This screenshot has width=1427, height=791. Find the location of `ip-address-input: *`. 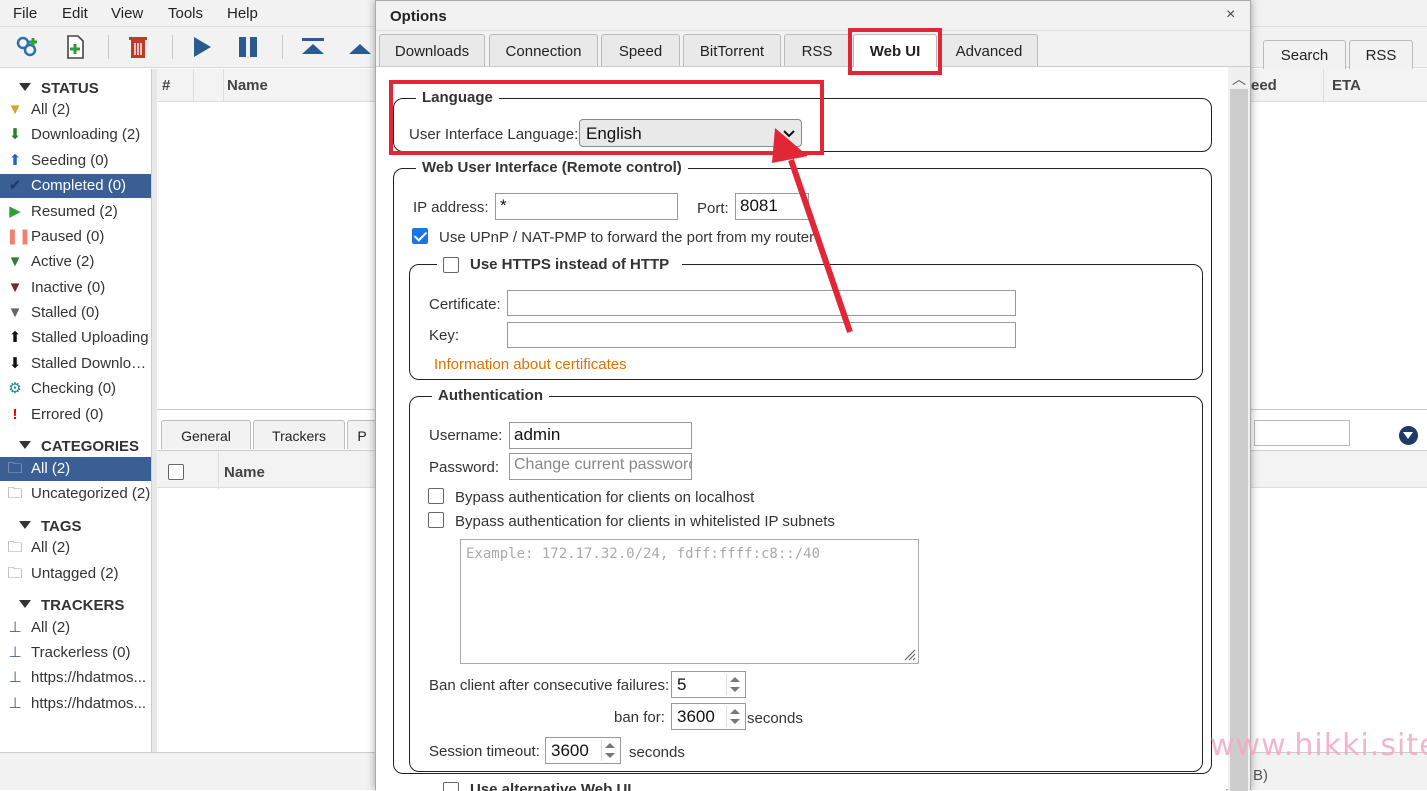

ip-address-input: * is located at coordinates (586, 206).